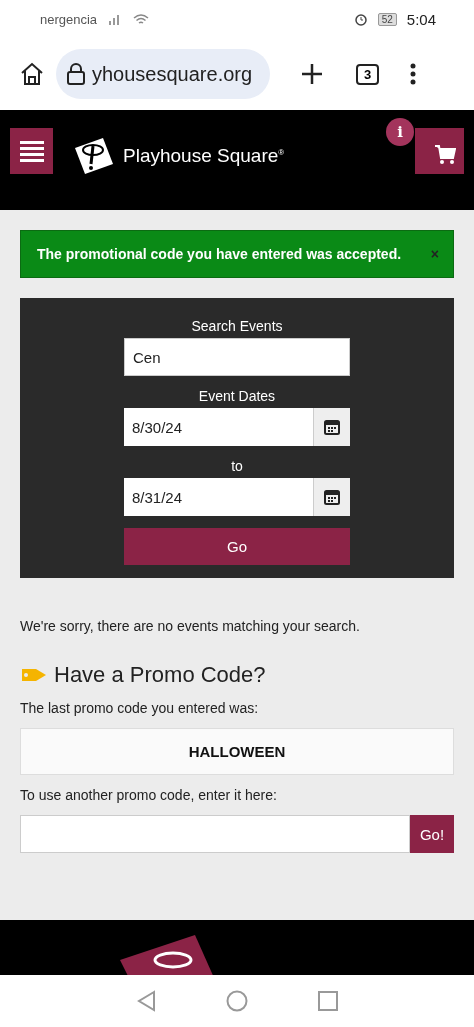 The width and height of the screenshot is (474, 1027). I want to click on tab-count: 3, so click(368, 74).